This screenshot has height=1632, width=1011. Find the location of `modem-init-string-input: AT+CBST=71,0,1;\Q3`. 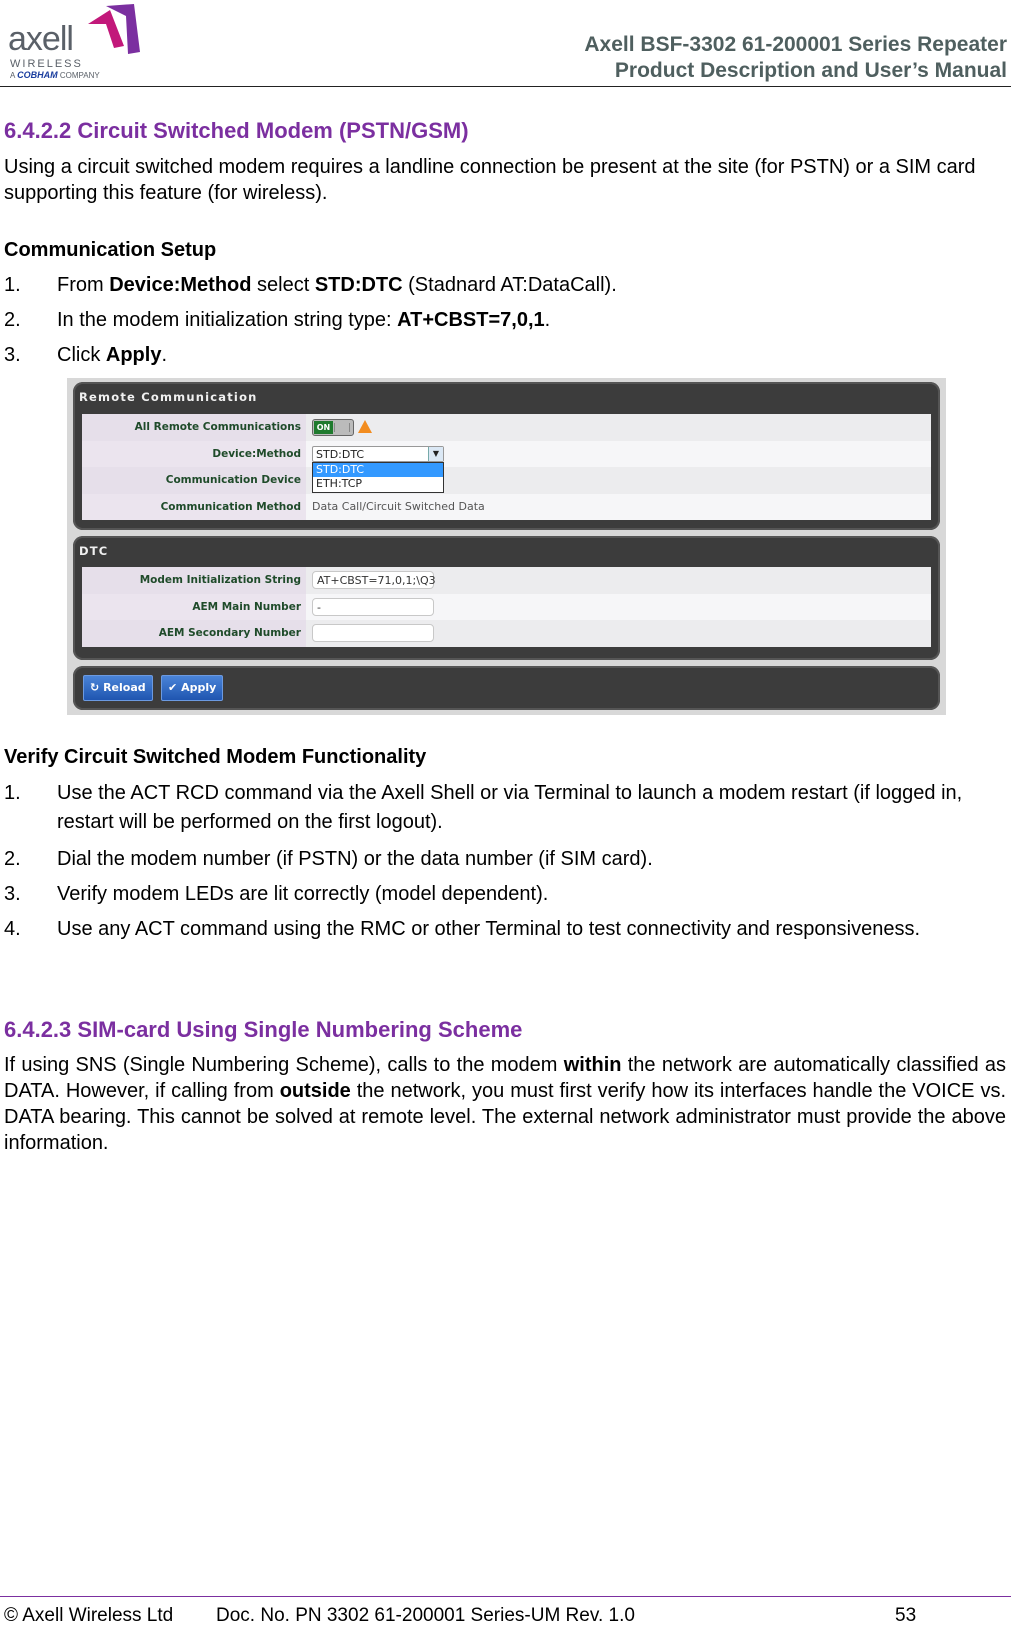

modem-init-string-input: AT+CBST=71,0,1;\Q3 is located at coordinates (374, 580).